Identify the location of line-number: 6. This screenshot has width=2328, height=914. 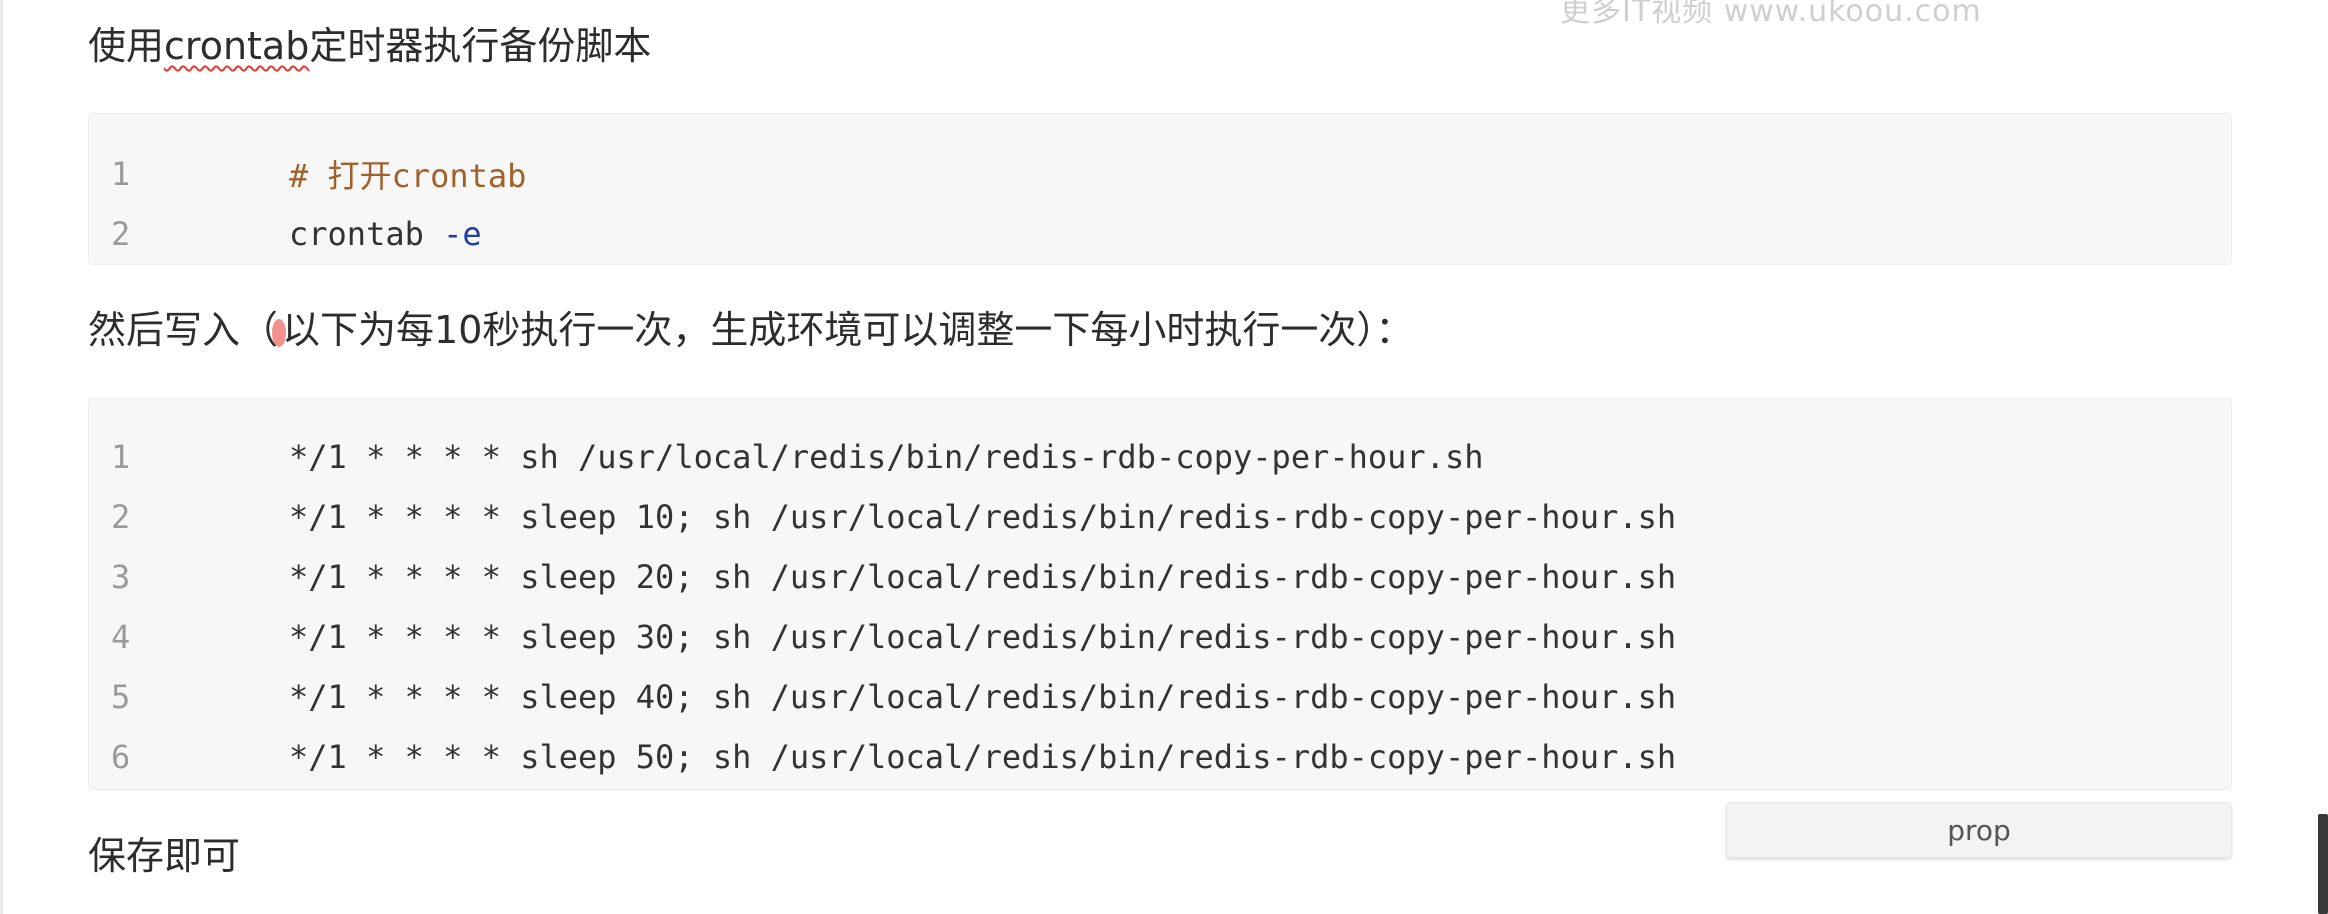
(121, 757).